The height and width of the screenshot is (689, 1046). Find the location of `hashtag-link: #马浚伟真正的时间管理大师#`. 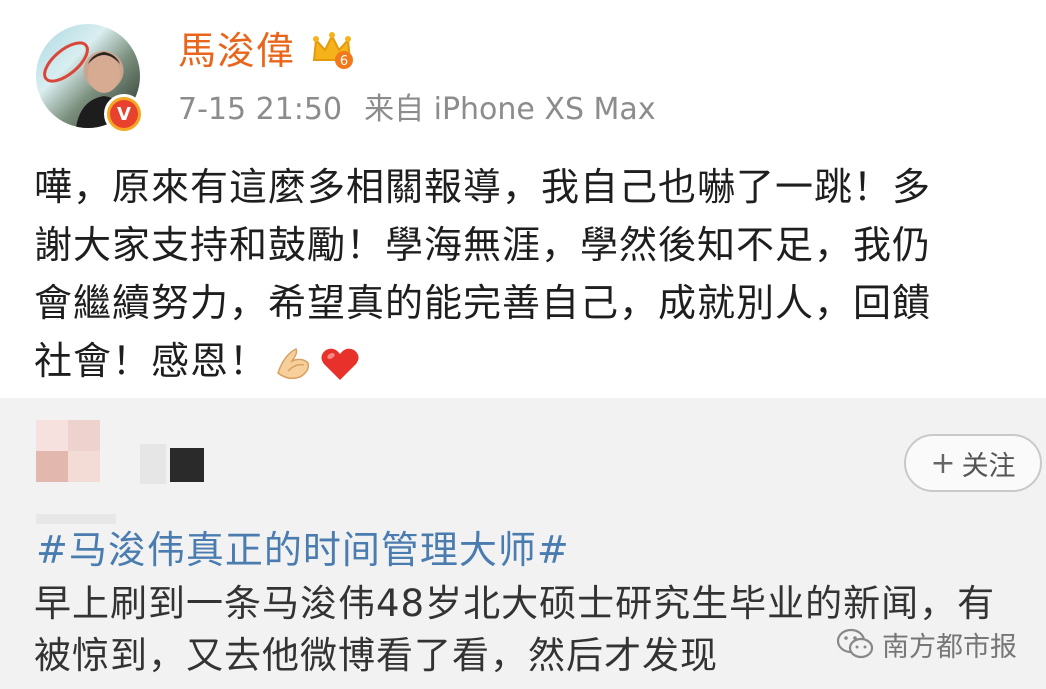

hashtag-link: #马浚伟真正的时间管理大师# is located at coordinates (303, 550).